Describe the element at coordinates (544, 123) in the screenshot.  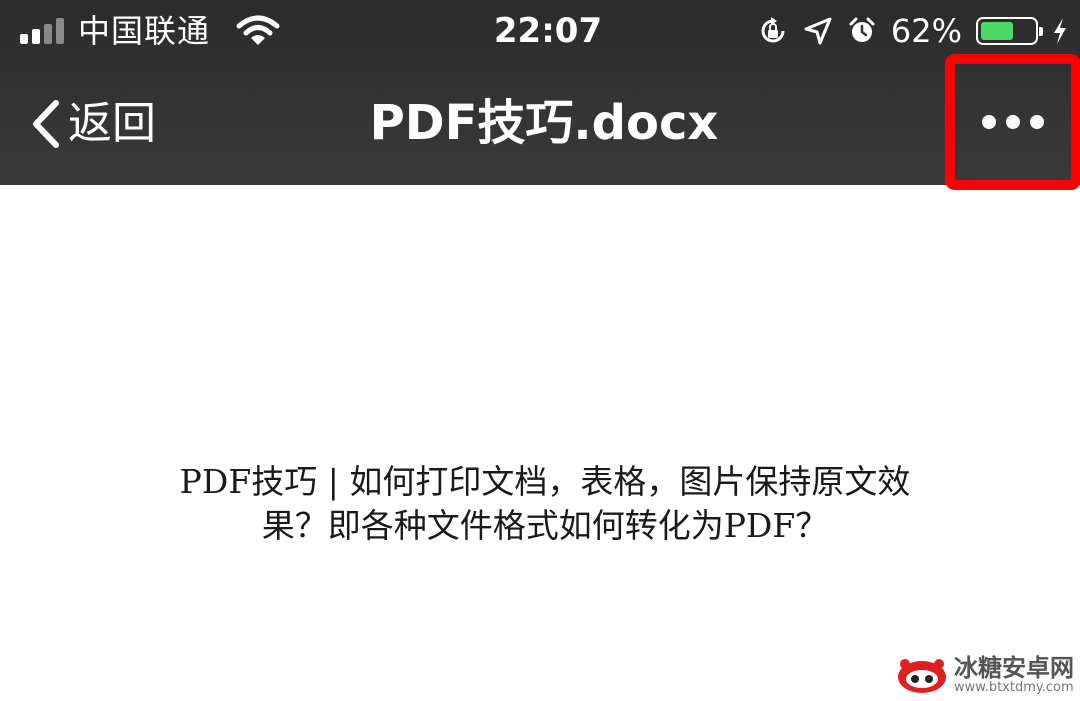
I see `page-title: PDF技巧.docx` at that location.